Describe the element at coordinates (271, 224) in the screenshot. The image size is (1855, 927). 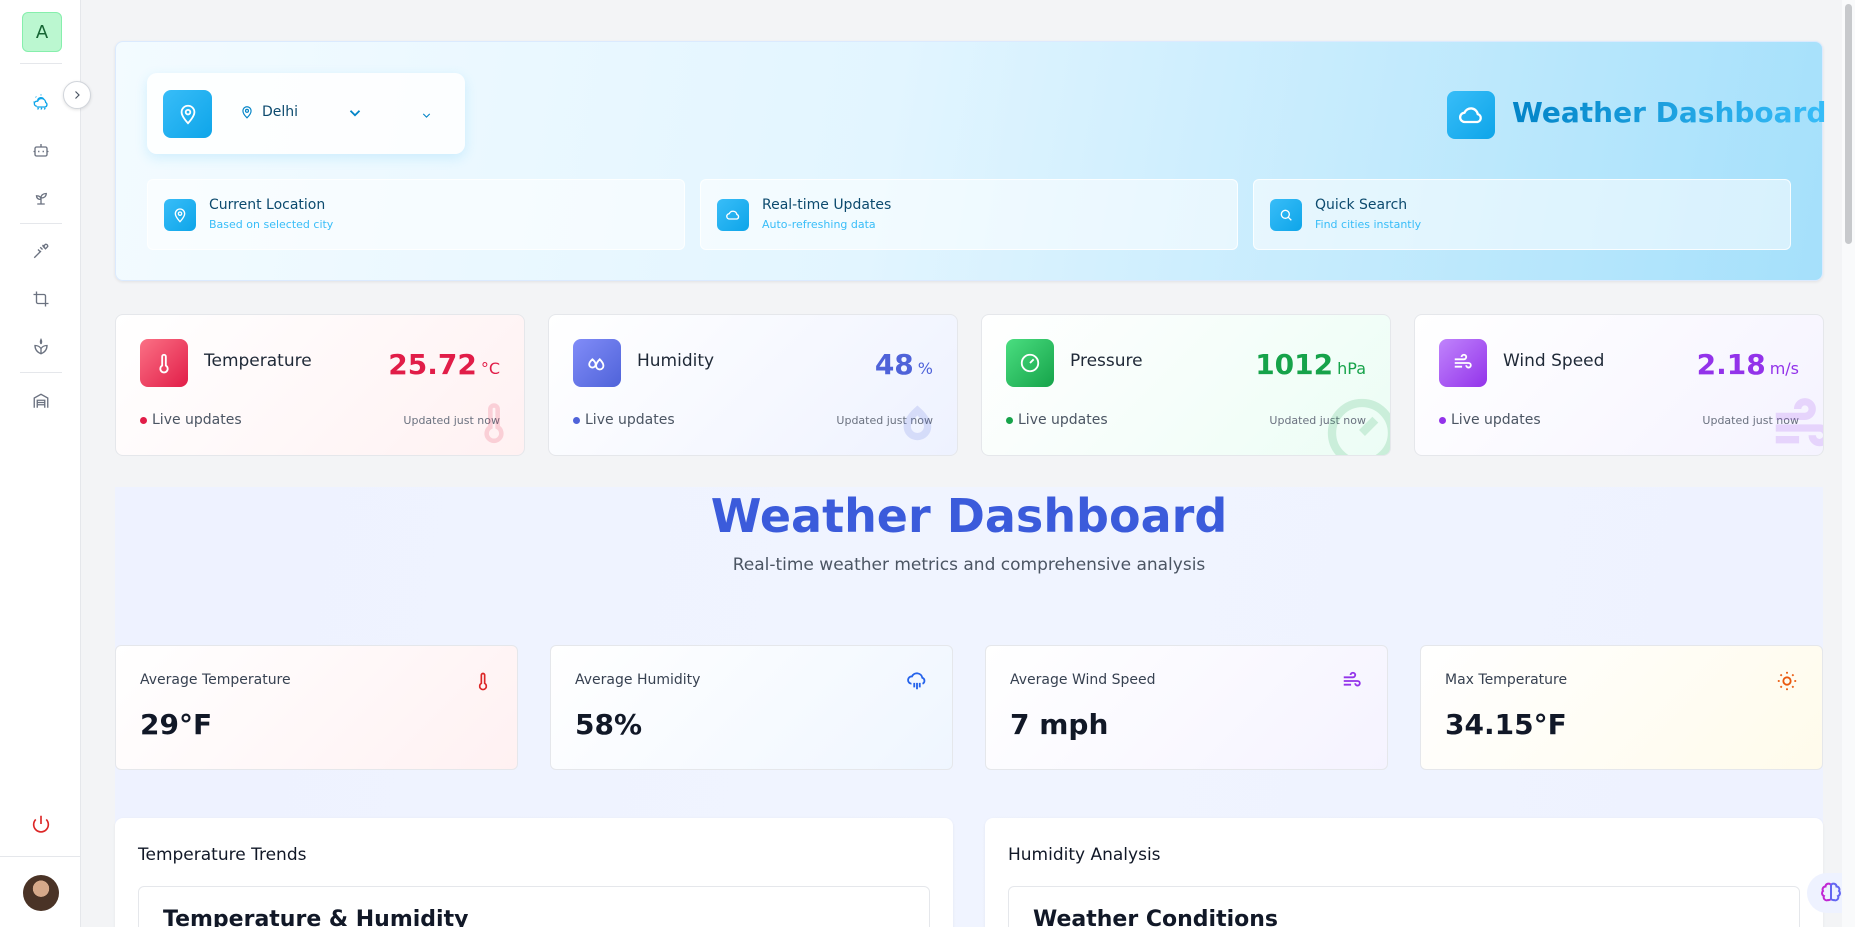
I see `feature-subtitle: Based on selected city` at that location.